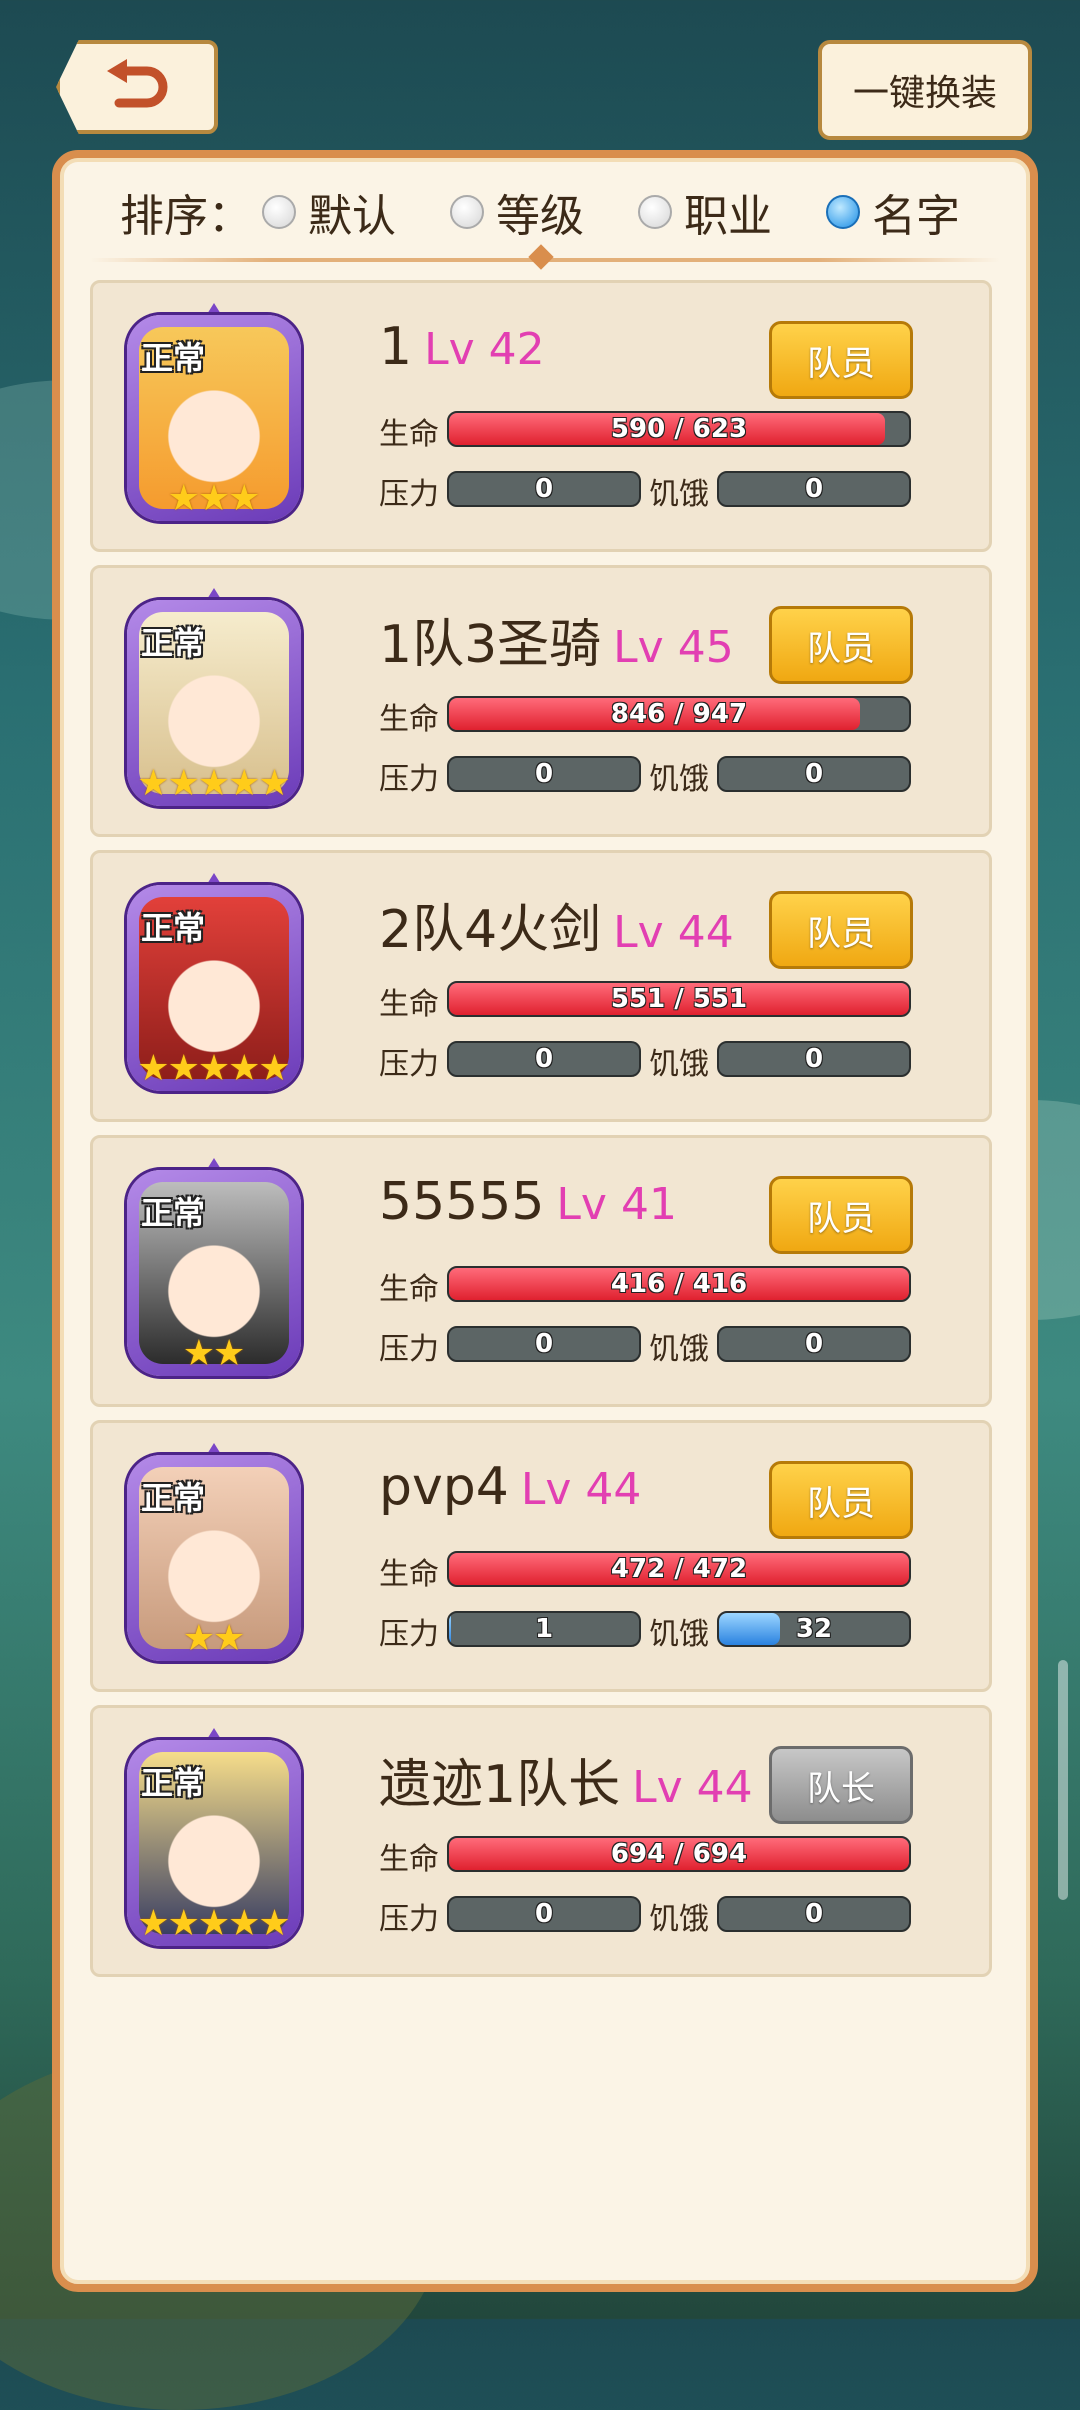 The width and height of the screenshot is (1080, 2410). Describe the element at coordinates (544, 1629) in the screenshot. I see `stress-value: 1` at that location.